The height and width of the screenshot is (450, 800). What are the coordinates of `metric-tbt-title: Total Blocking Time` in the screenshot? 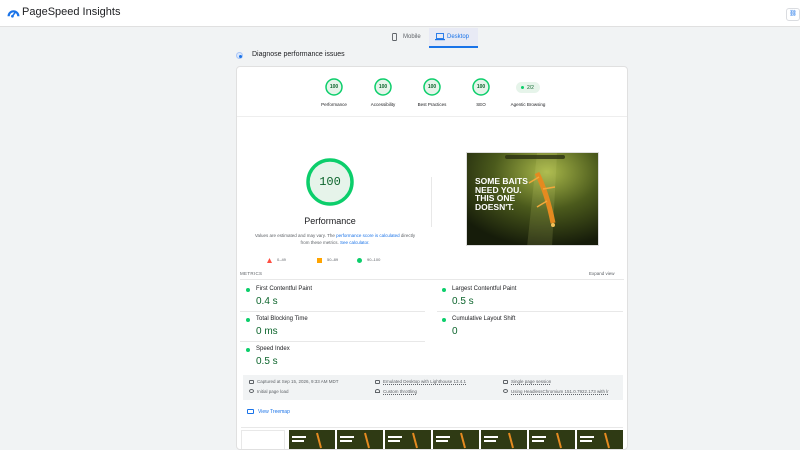 It's located at (282, 319).